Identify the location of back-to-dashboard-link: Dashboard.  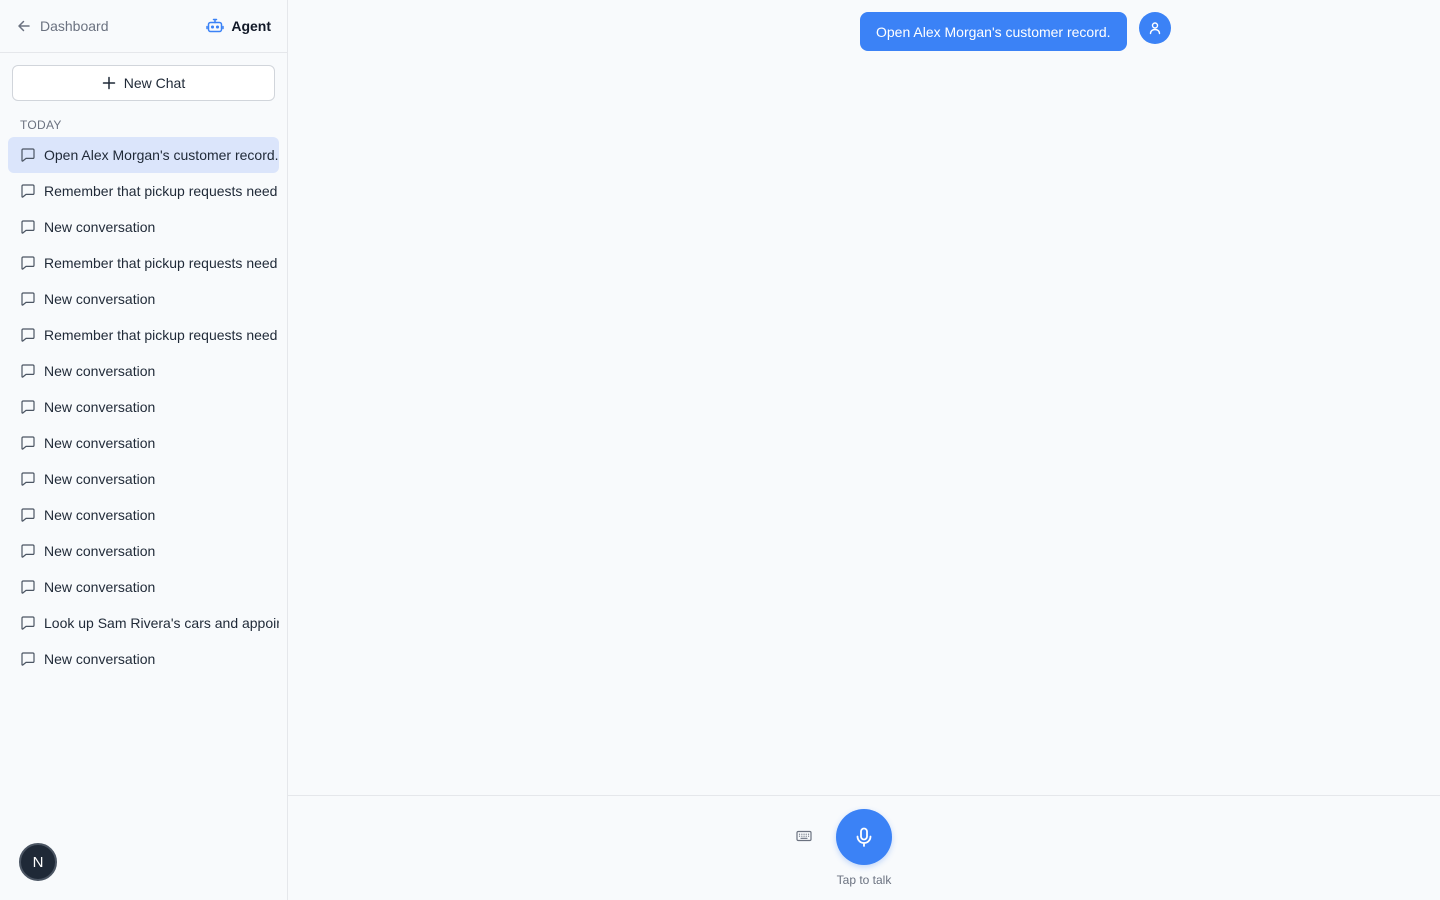
(62, 26).